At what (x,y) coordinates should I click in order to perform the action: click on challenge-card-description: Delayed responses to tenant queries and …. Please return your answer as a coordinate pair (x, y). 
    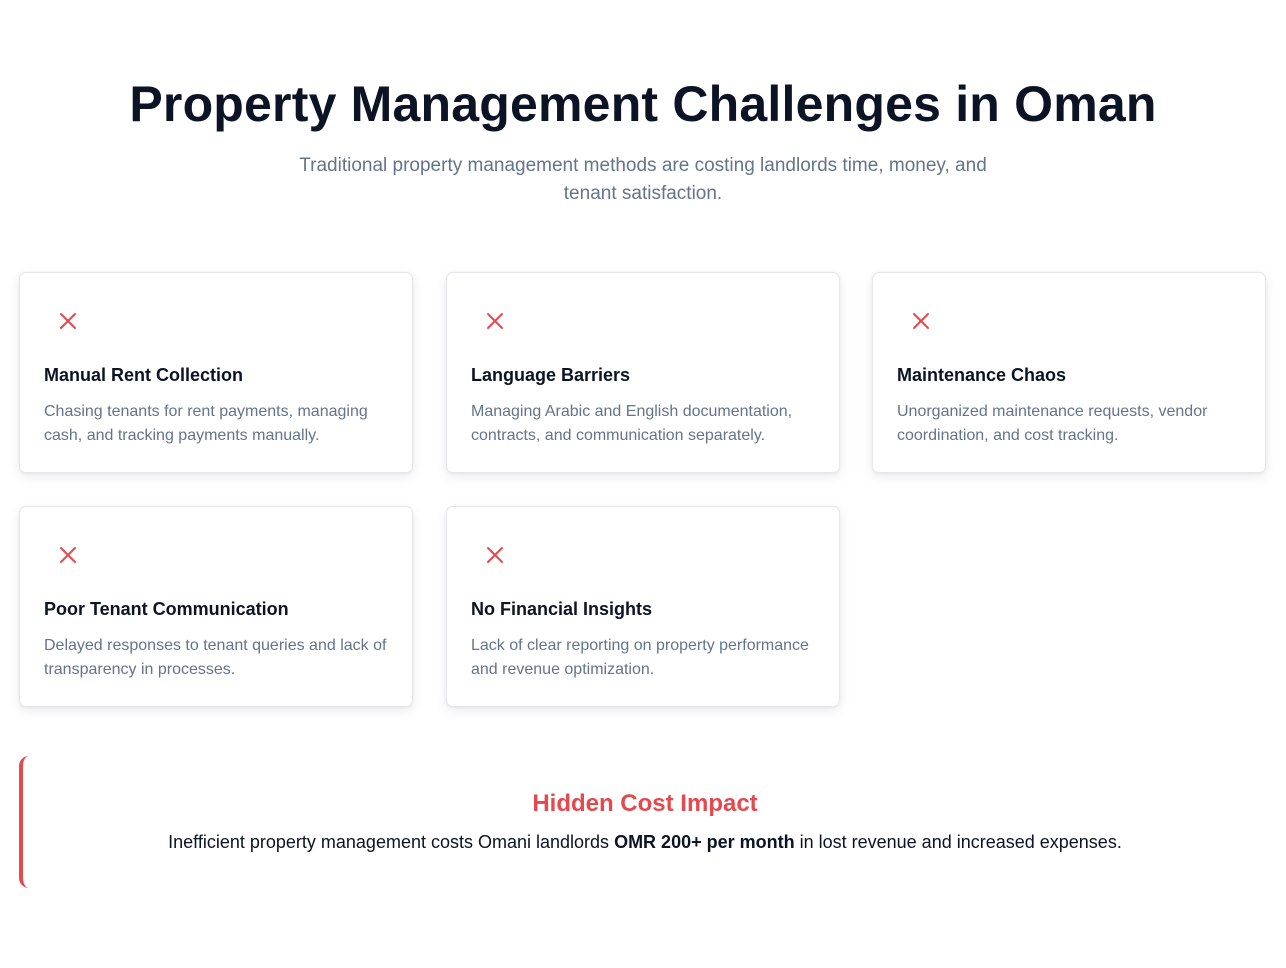
    Looking at the image, I should click on (215, 657).